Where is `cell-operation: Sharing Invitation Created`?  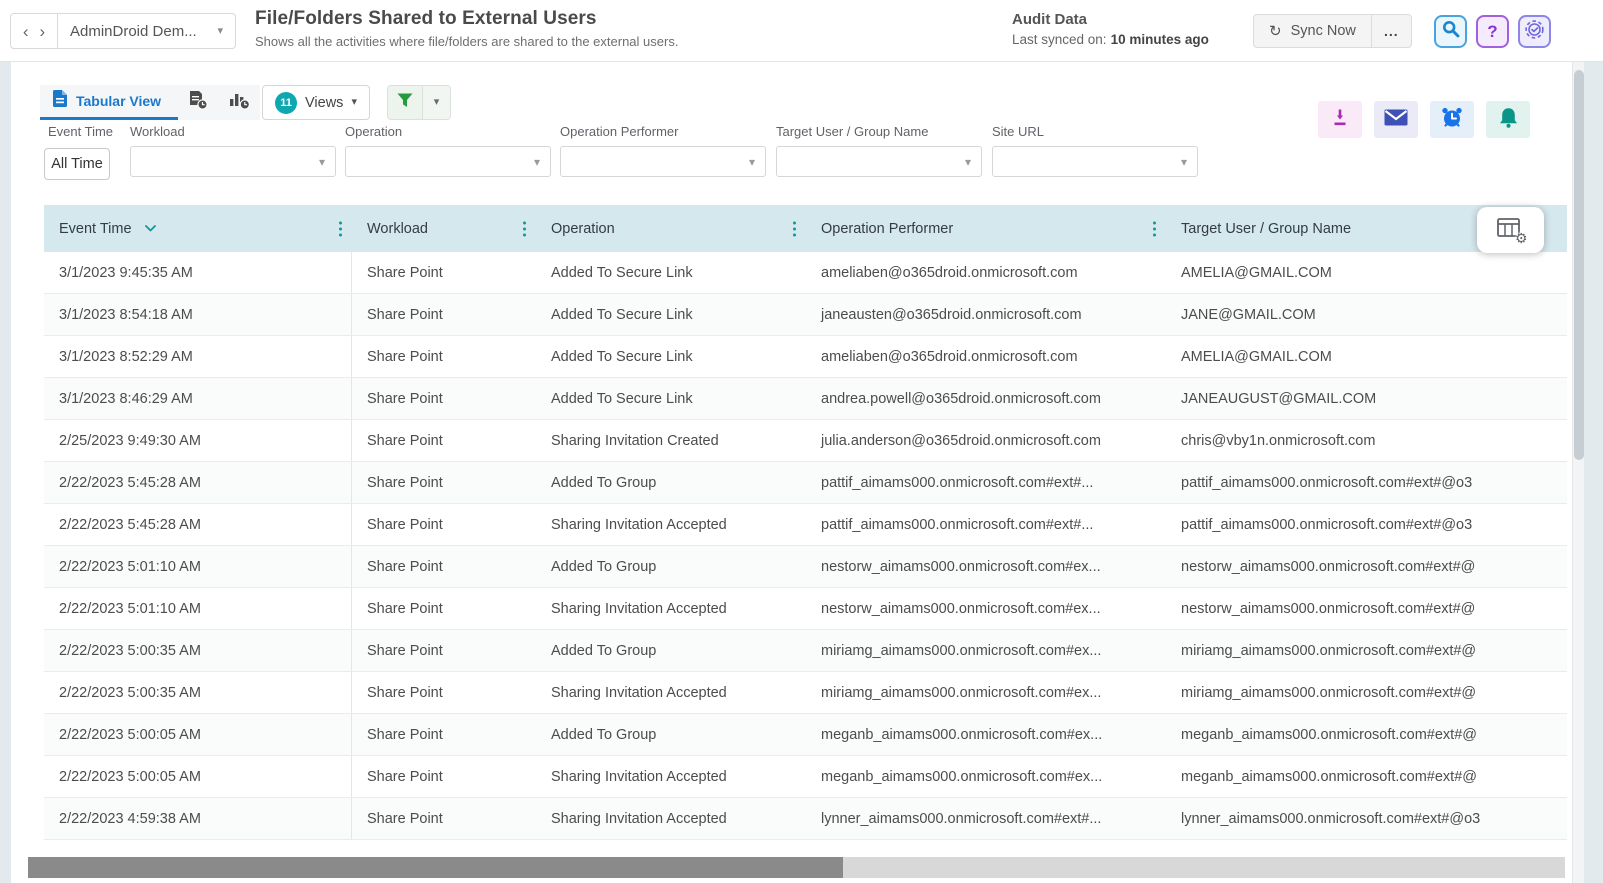
cell-operation: Sharing Invitation Created is located at coordinates (635, 440).